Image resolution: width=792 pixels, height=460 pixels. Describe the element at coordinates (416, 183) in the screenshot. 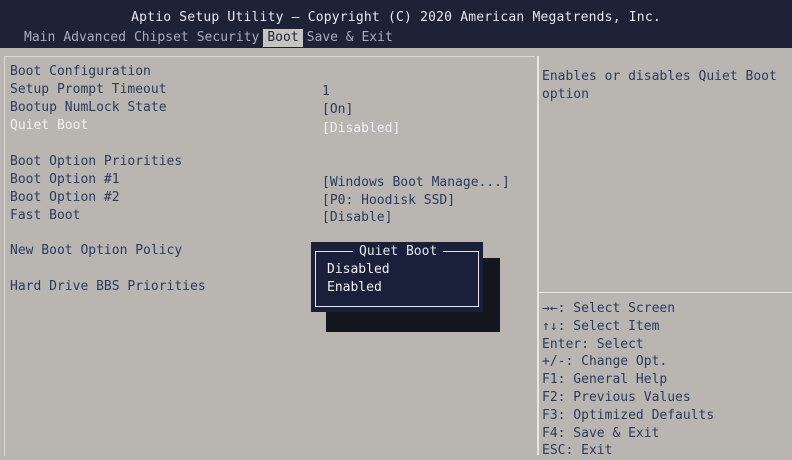

I see `boot-option-1-value: [Windows Boot Manage...]` at that location.